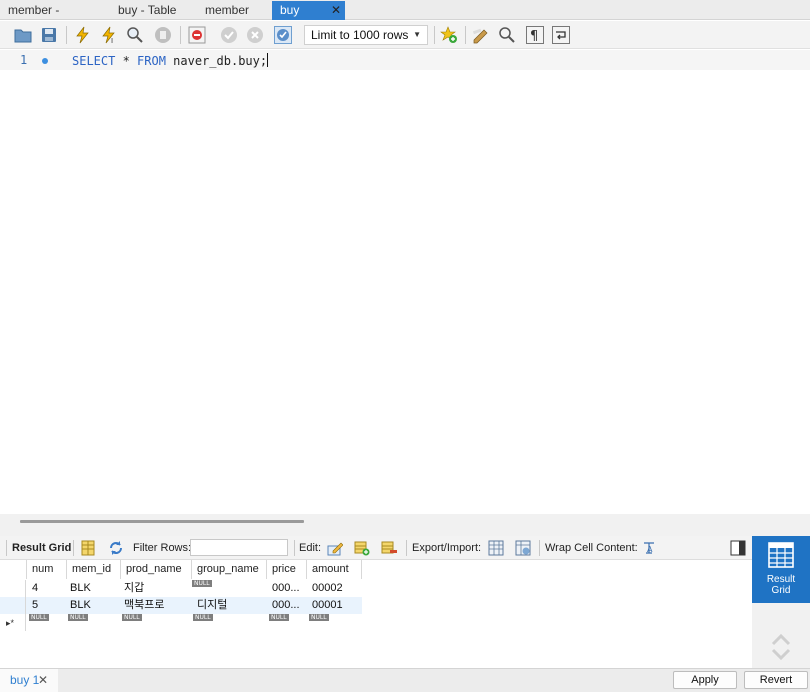 The height and width of the screenshot is (692, 810). I want to click on table-row: 4 BLK 지갑 NULL 000... 00002, so click(181, 588).